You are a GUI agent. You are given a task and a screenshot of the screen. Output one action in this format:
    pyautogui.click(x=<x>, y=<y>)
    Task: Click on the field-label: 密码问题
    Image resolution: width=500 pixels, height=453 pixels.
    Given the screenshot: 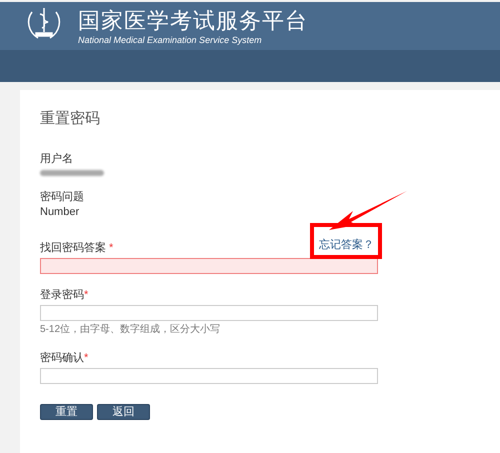 What is the action you would take?
    pyautogui.click(x=62, y=197)
    